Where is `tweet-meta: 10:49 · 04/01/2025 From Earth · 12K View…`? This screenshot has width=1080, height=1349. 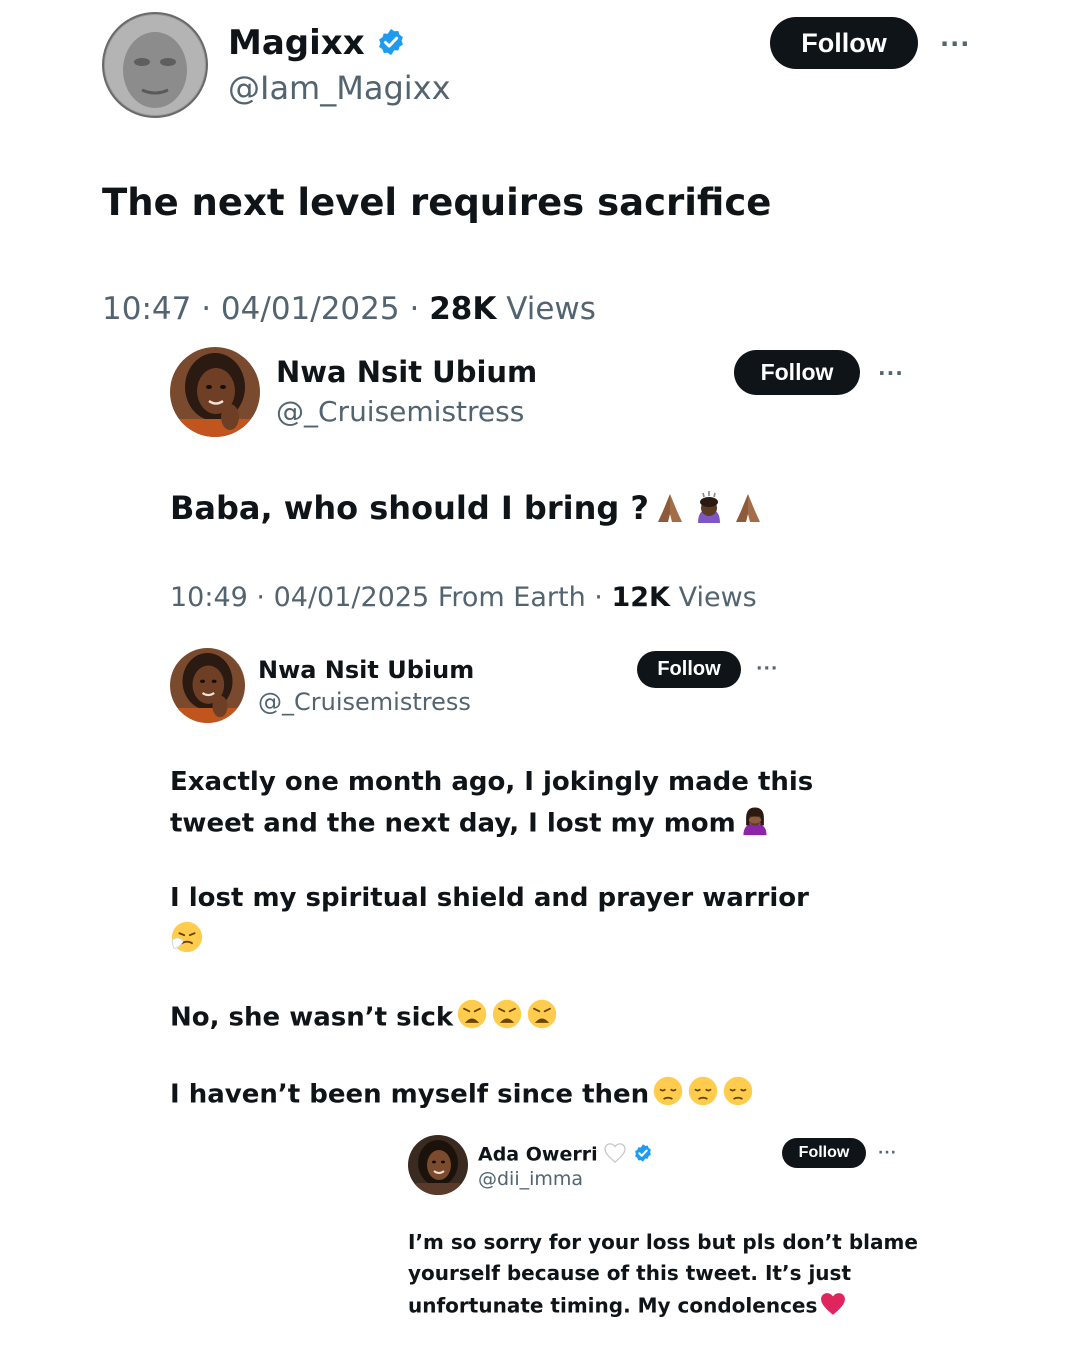 tweet-meta: 10:49 · 04/01/2025 From Earth · 12K View… is located at coordinates (463, 597).